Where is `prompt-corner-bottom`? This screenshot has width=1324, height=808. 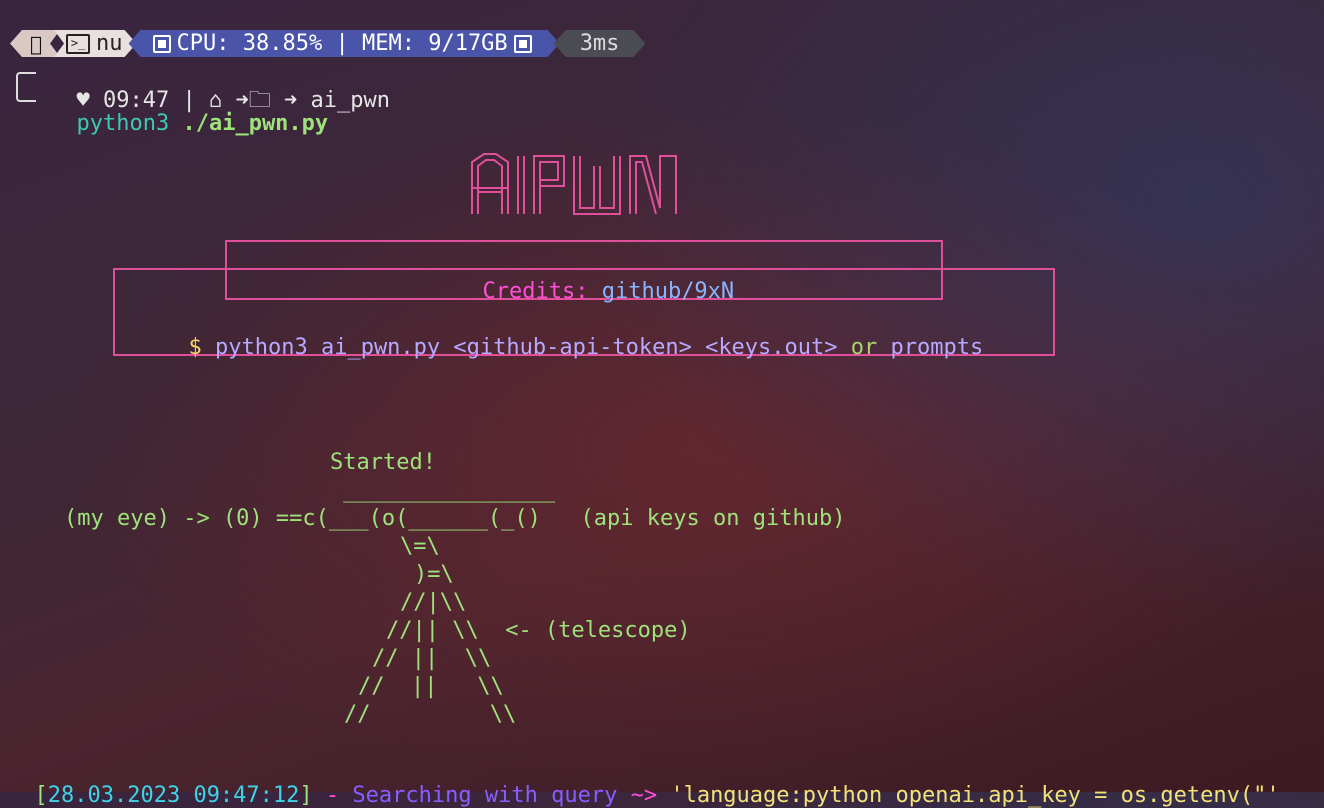
prompt-corner-bottom is located at coordinates (26, 94).